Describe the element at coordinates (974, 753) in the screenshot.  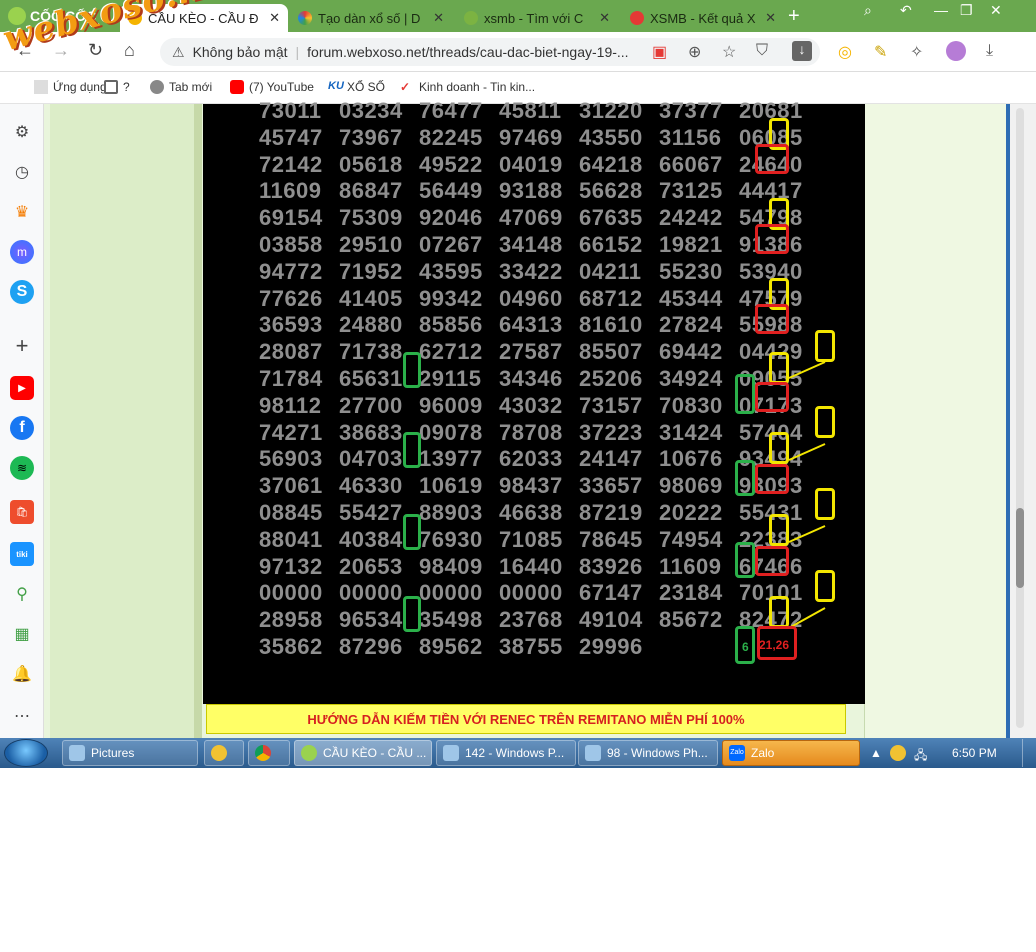
I see `clock: 6:50 PM` at that location.